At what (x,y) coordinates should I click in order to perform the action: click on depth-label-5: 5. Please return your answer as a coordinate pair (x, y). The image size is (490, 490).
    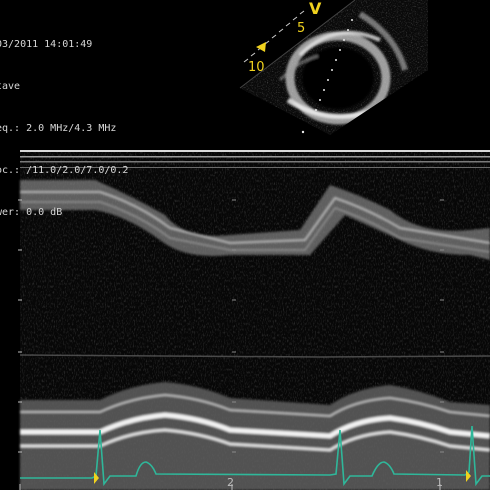
    Looking at the image, I should click on (301, 28).